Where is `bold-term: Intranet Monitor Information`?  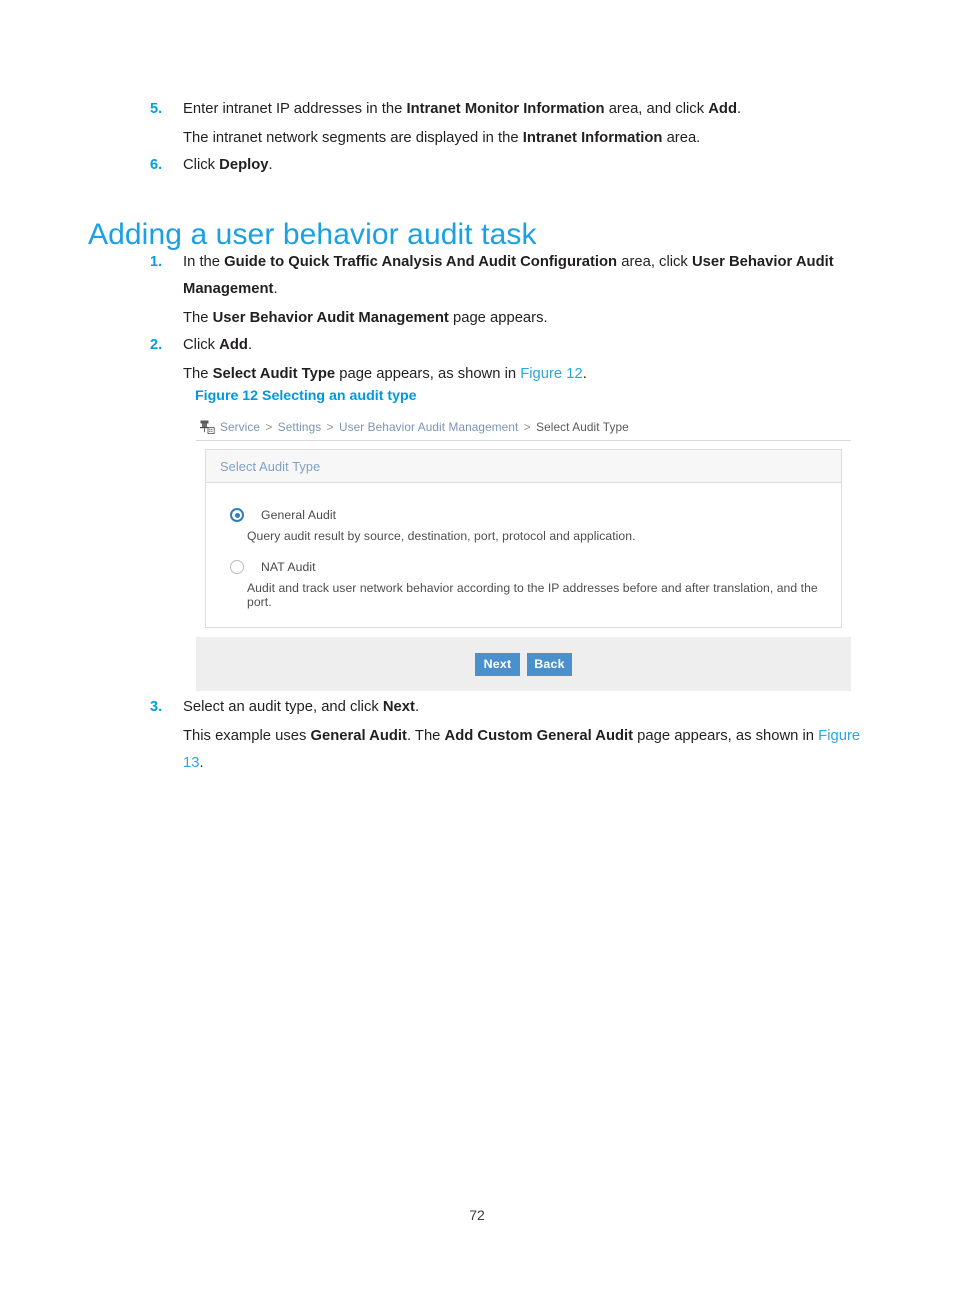
bold-term: Intranet Monitor Information is located at coordinates (505, 109).